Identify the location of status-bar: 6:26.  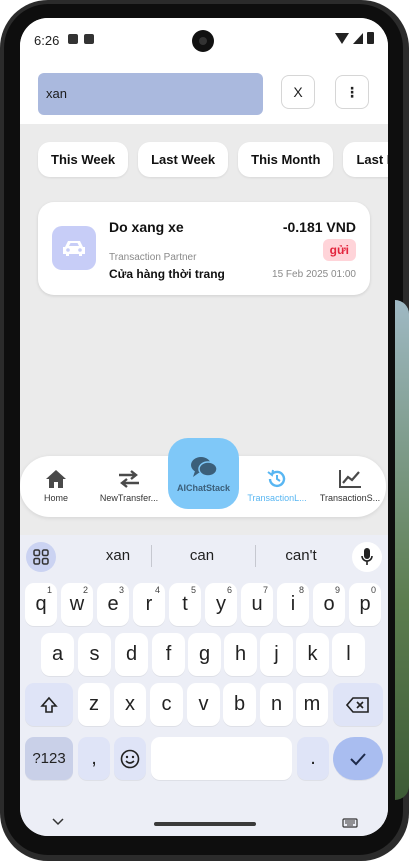
(204, 39).